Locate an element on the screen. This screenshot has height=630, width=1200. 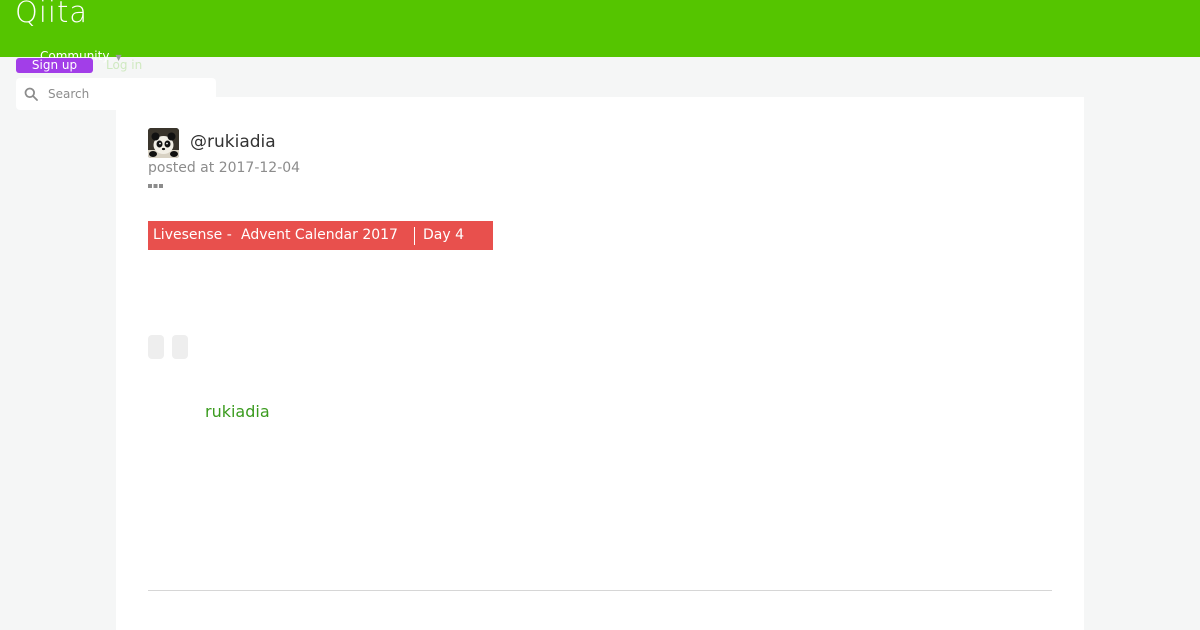
posted-date: posted at 2017-12-04 is located at coordinates (224, 168).